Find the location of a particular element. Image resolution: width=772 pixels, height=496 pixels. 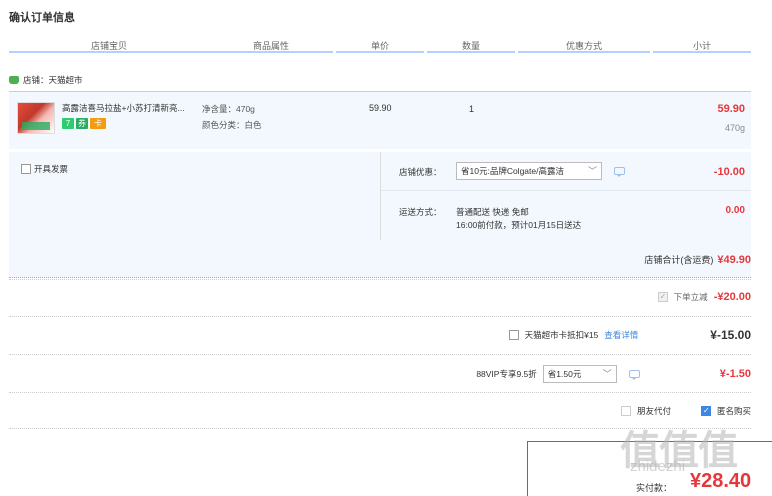

invoice-checkbox is located at coordinates (26, 169).